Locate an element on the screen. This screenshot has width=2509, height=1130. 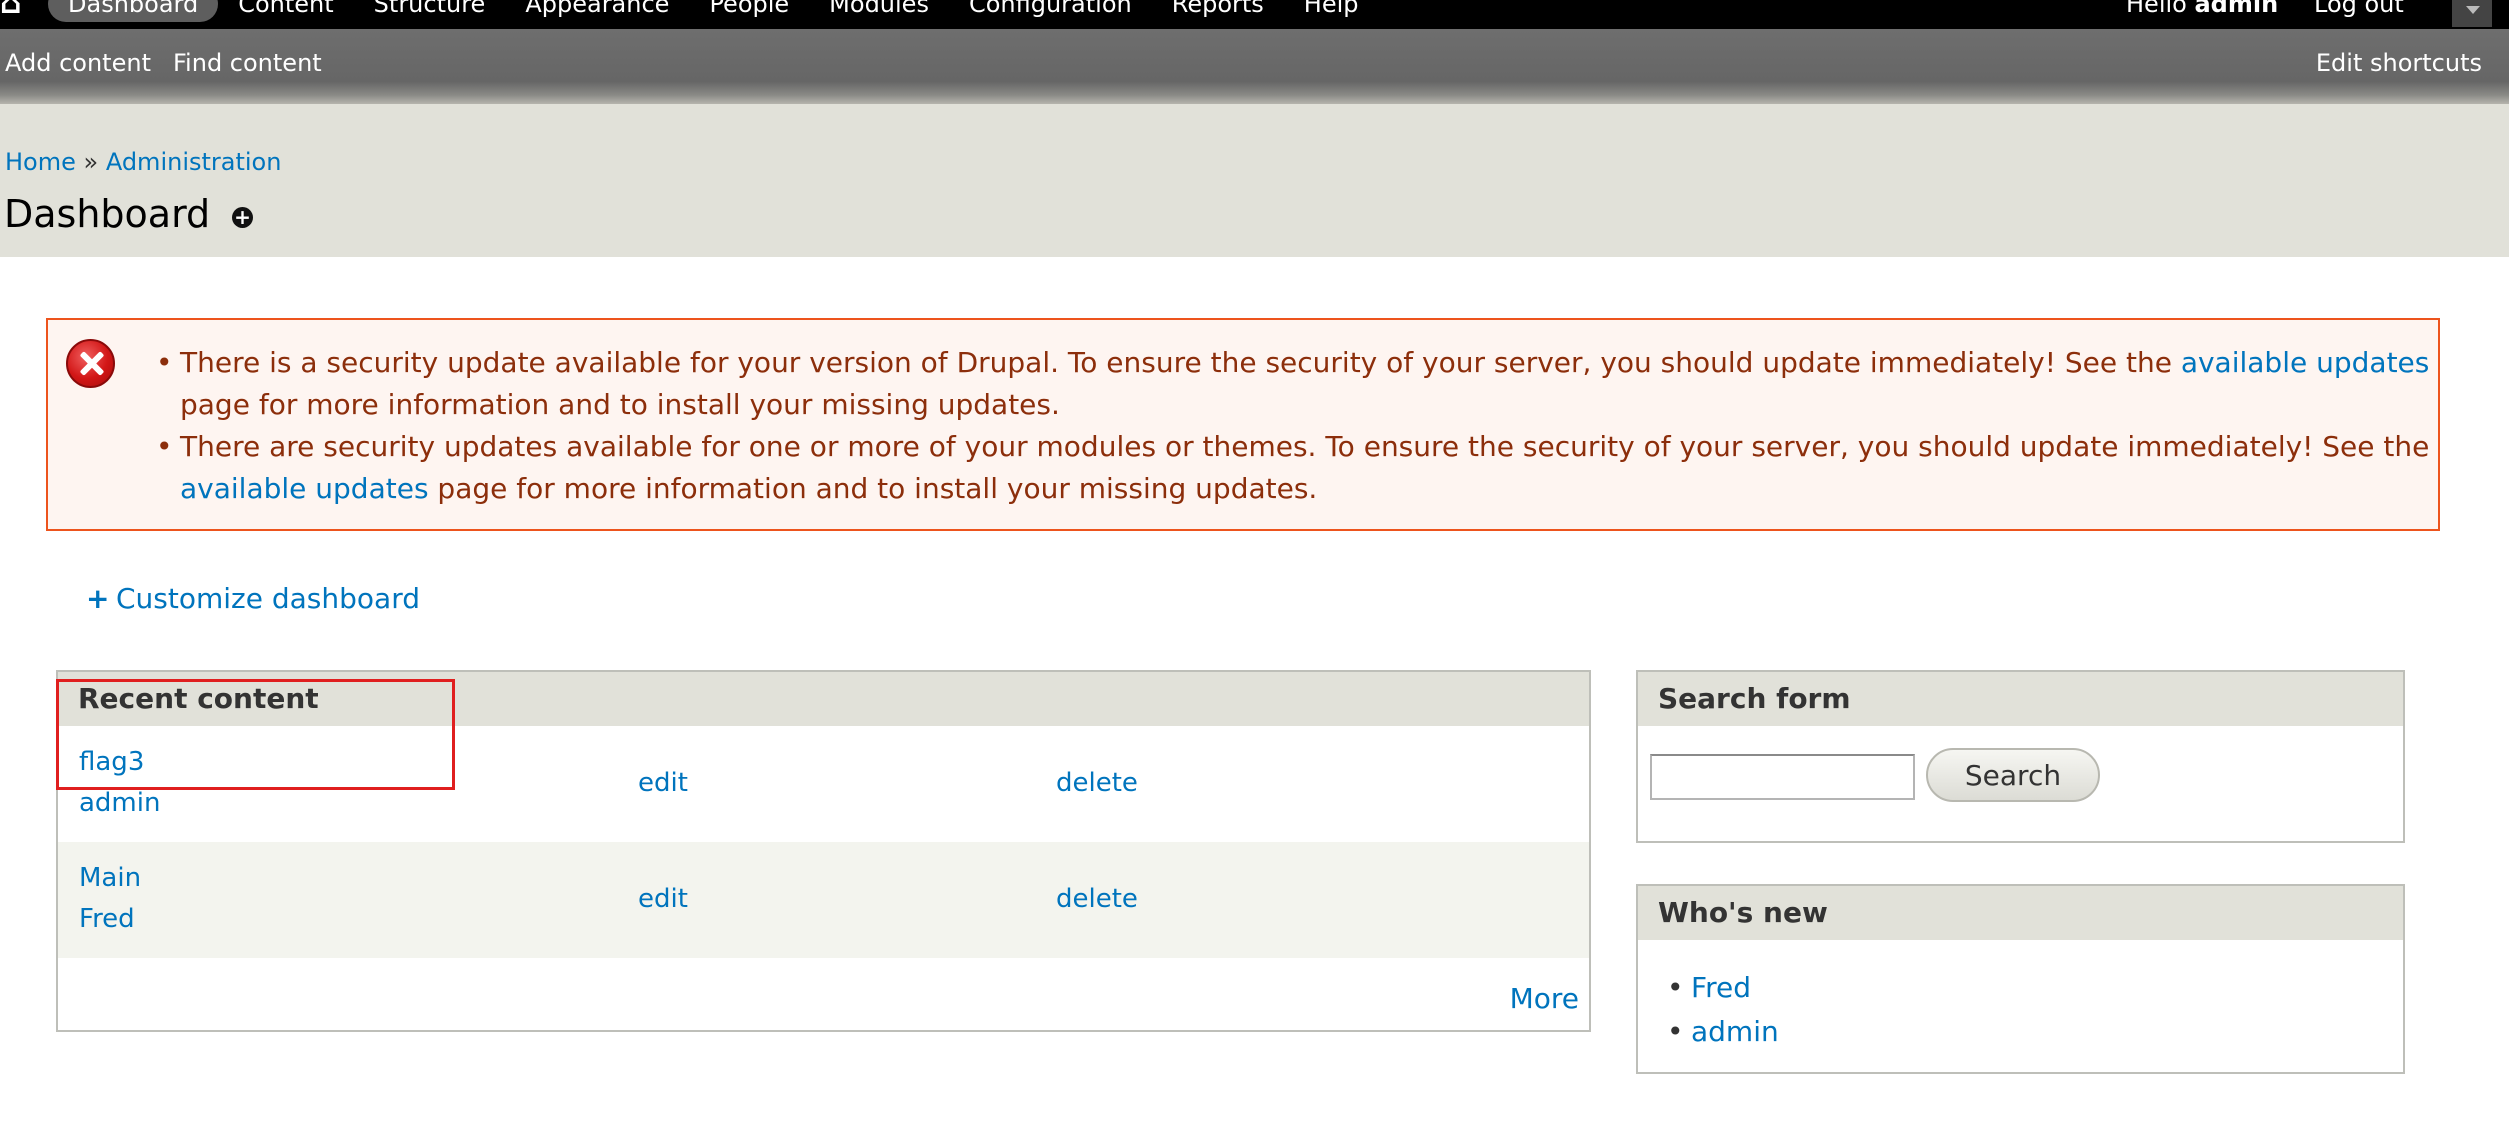
shortcut-find-content: Find content is located at coordinates (247, 63).